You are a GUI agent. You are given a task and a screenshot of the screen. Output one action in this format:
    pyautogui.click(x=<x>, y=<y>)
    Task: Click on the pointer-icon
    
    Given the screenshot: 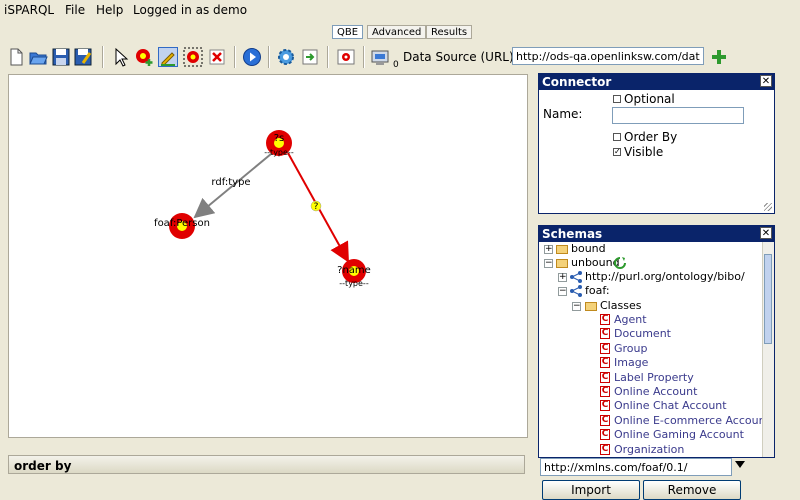 What is the action you would take?
    pyautogui.click(x=120, y=57)
    